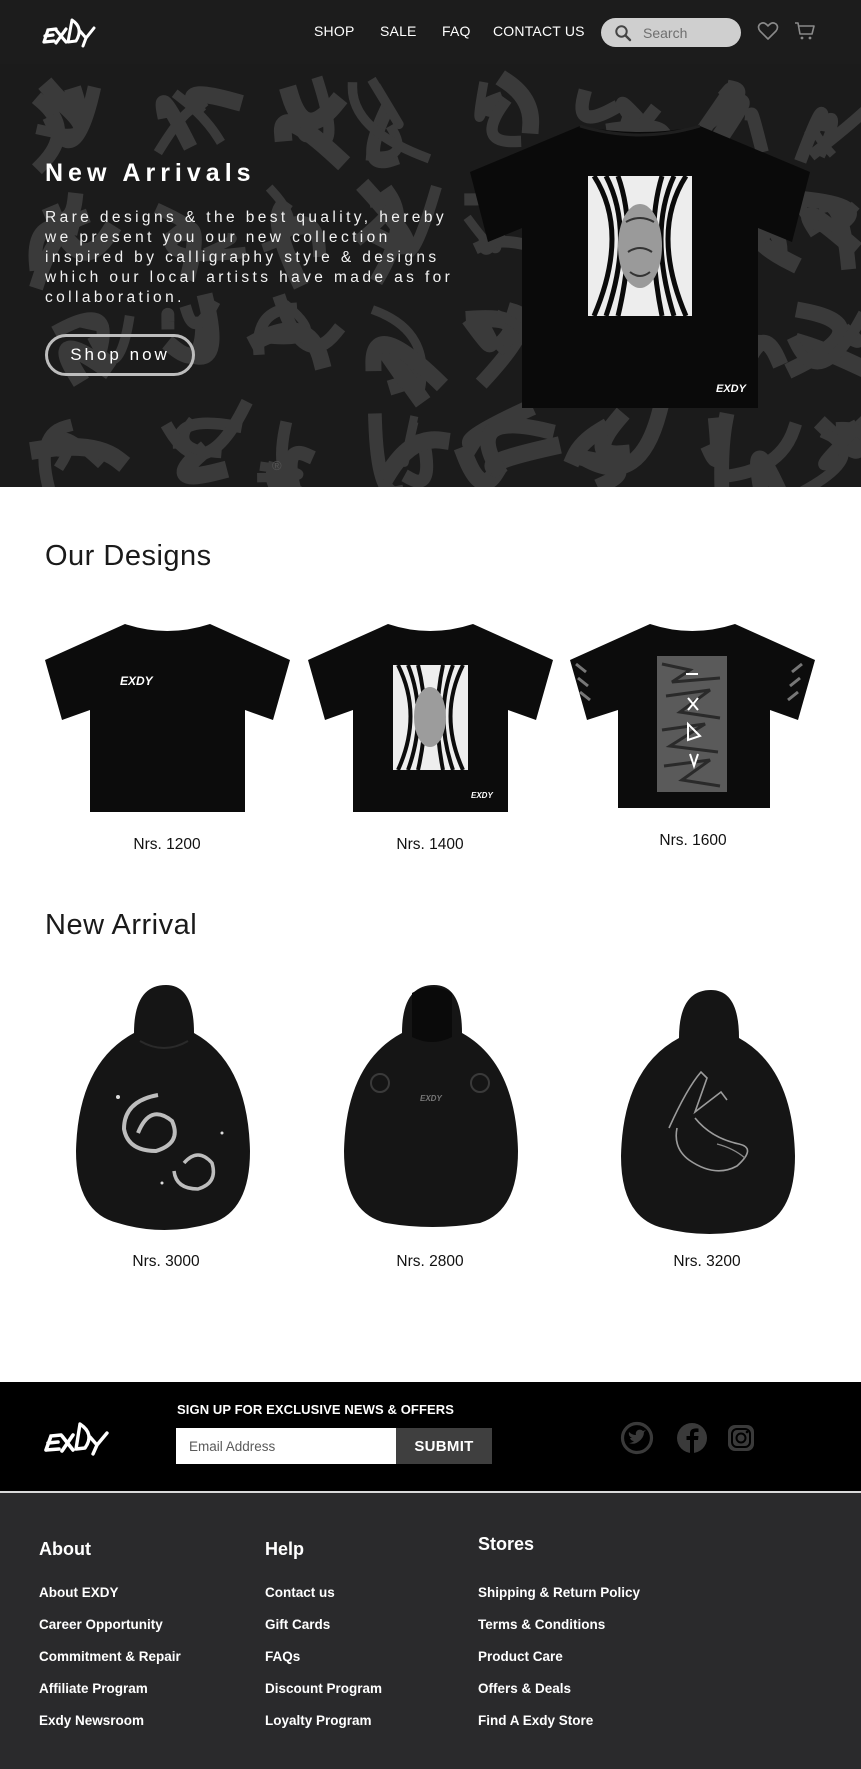  Describe the element at coordinates (640, 245) in the screenshot. I see `stripe-face-graphic` at that location.